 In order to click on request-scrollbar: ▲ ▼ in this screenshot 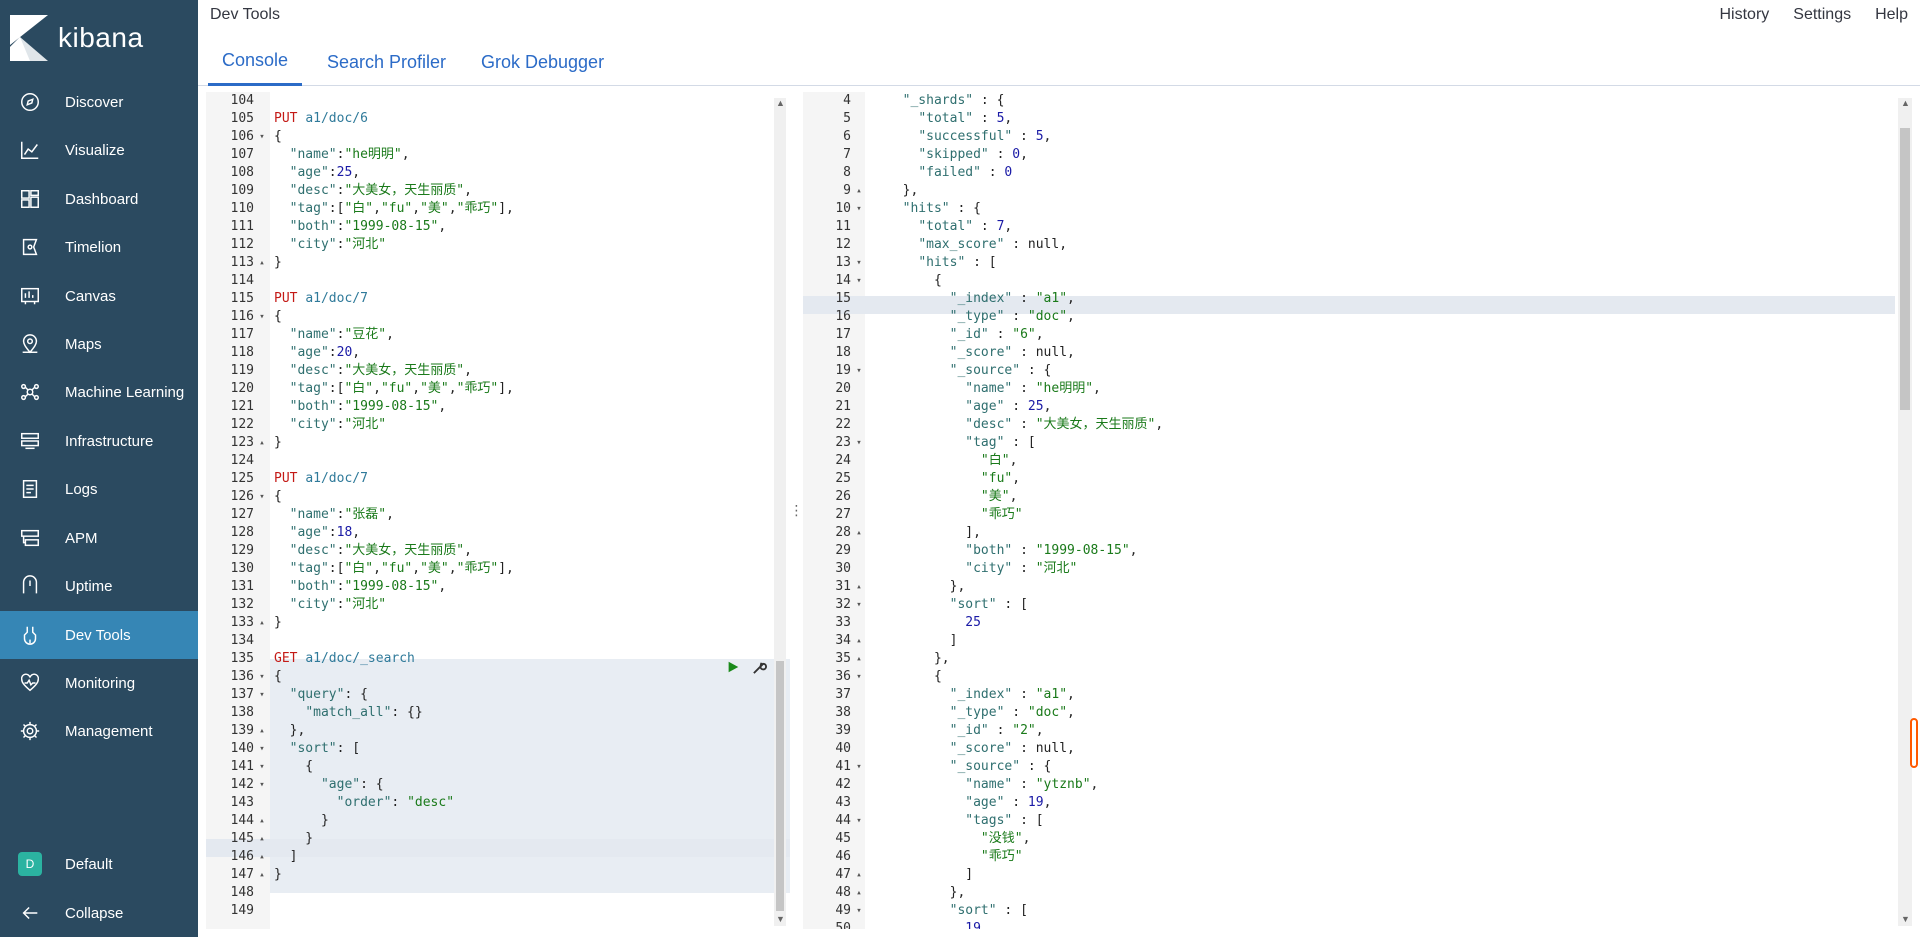, I will do `click(780, 512)`.